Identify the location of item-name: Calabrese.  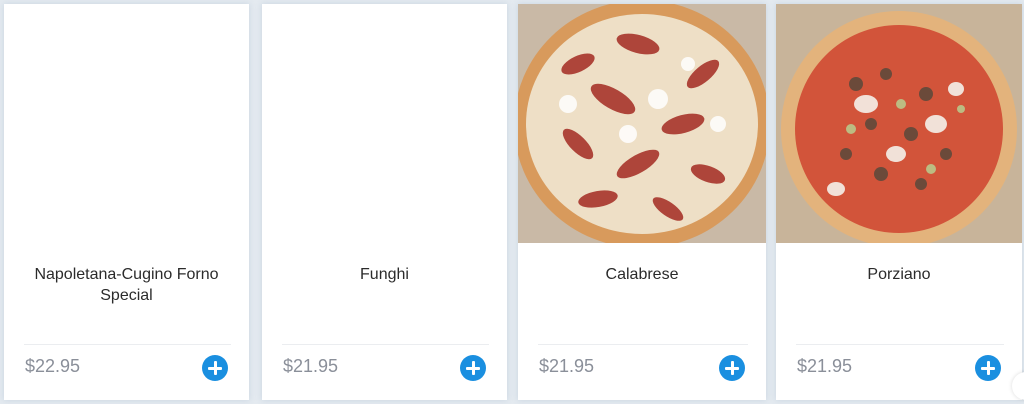
(642, 274).